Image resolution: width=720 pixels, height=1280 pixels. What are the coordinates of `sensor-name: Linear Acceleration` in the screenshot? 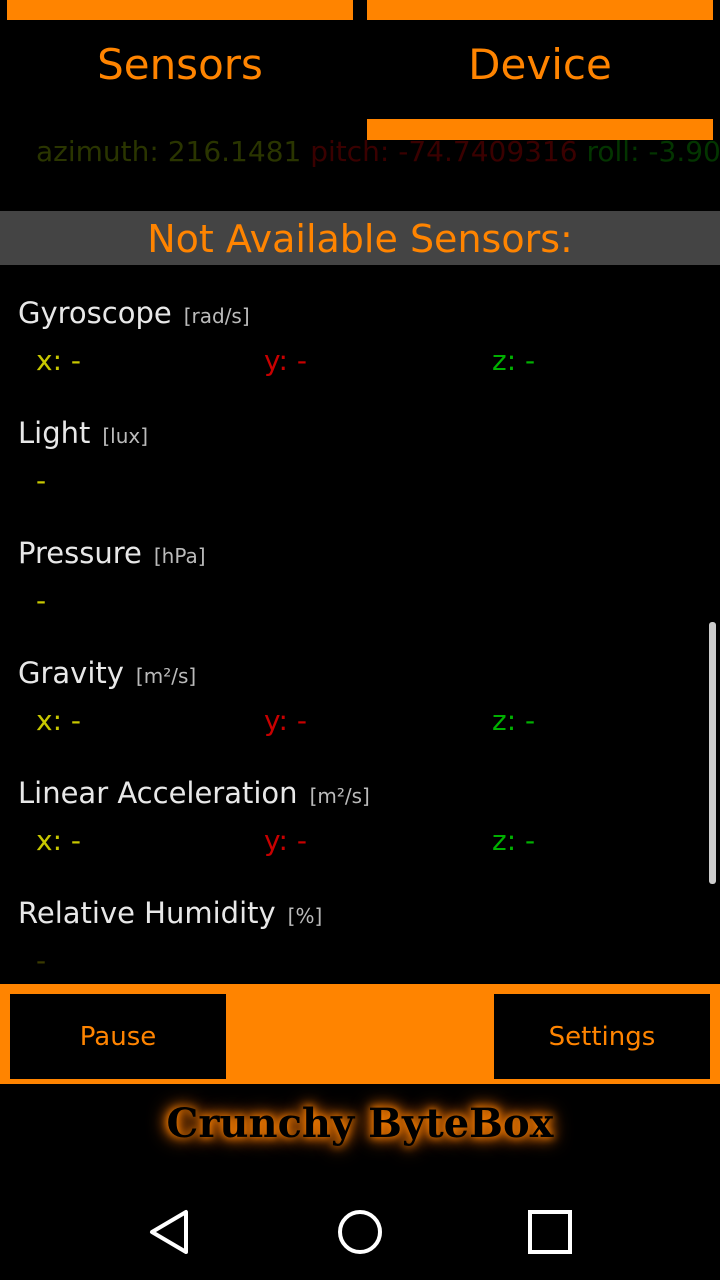 It's located at (158, 793).